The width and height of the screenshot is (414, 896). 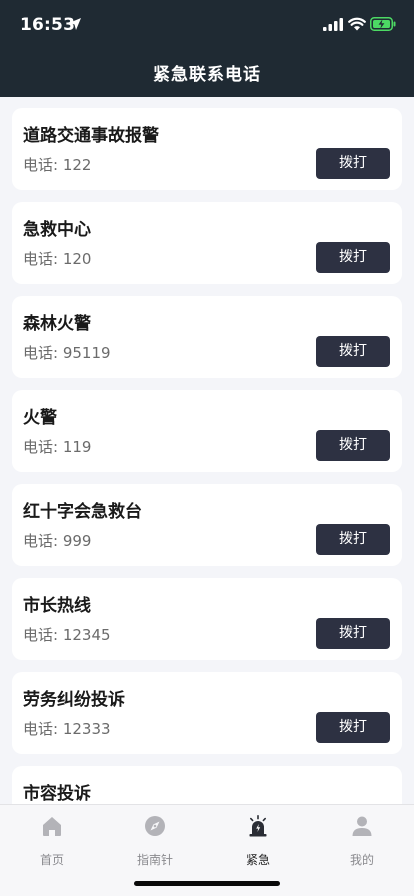 What do you see at coordinates (258, 840) in the screenshot?
I see `tab-emergency: 紧急` at bounding box center [258, 840].